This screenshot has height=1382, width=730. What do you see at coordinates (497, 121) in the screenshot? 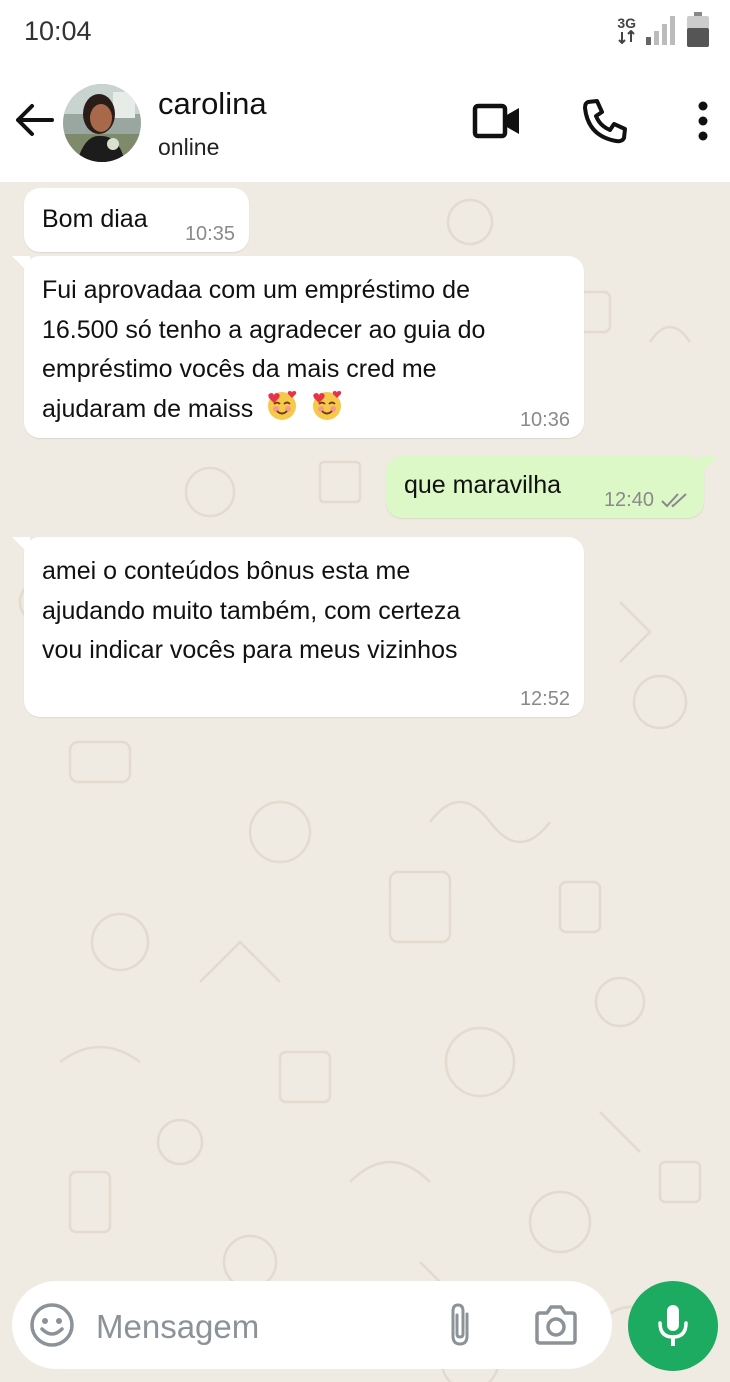
I see `video-call-icon` at bounding box center [497, 121].